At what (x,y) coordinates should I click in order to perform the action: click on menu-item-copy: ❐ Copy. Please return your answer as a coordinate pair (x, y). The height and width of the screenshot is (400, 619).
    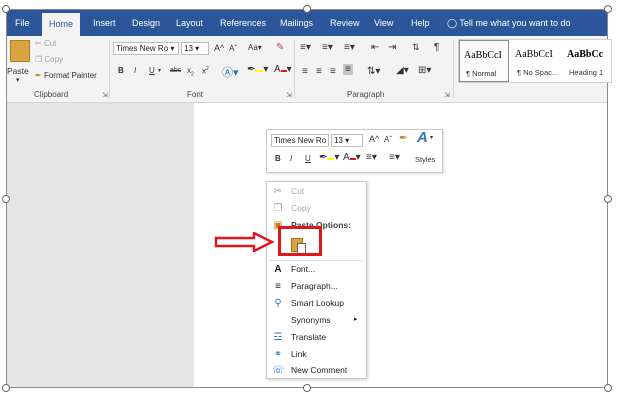
    Looking at the image, I should click on (316, 209).